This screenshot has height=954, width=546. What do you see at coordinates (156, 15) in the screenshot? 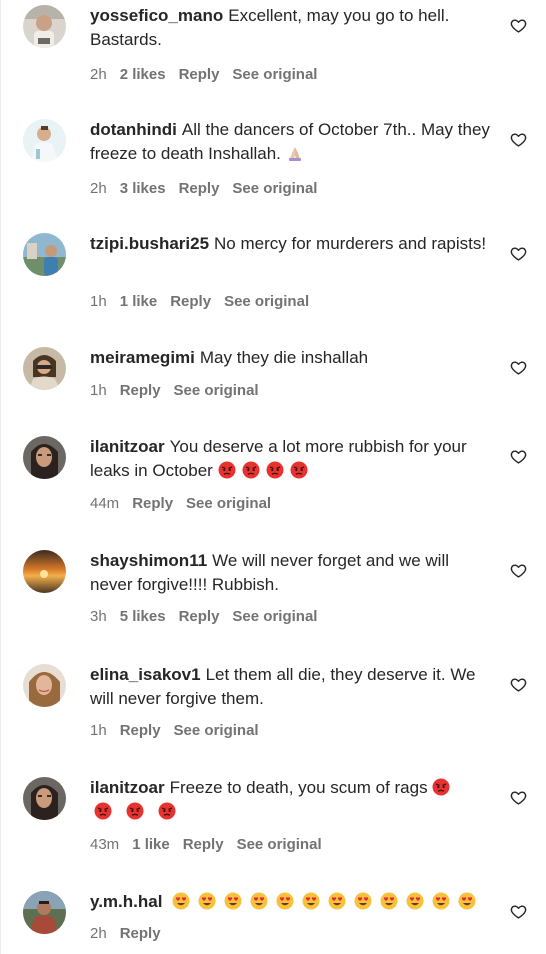
I see `comment-username: yossefico_mano` at bounding box center [156, 15].